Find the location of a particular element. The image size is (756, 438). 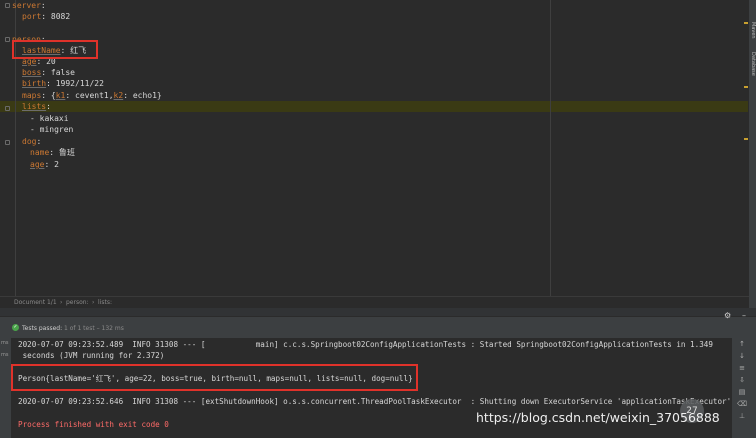

check-icon: ✓ is located at coordinates (15, 327).